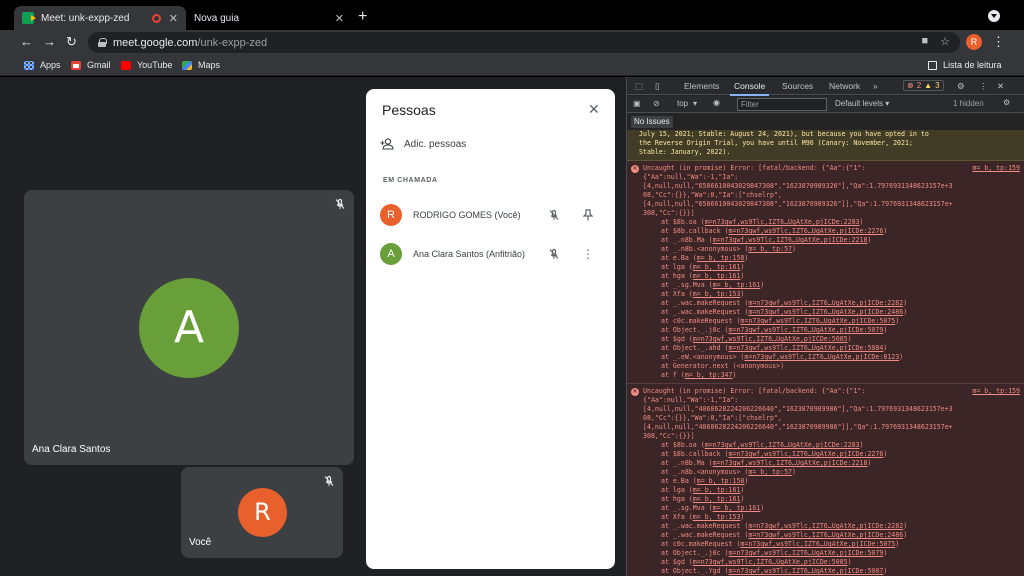  What do you see at coordinates (961, 86) in the screenshot?
I see `settings-gear-icon: ⚙` at bounding box center [961, 86].